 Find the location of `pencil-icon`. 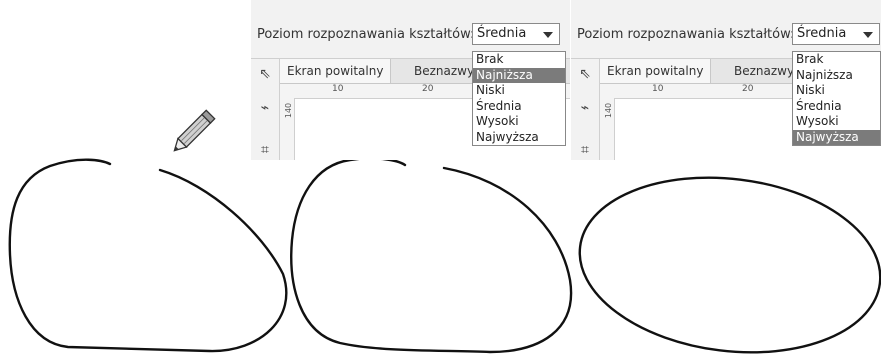

pencil-icon is located at coordinates (194, 130).